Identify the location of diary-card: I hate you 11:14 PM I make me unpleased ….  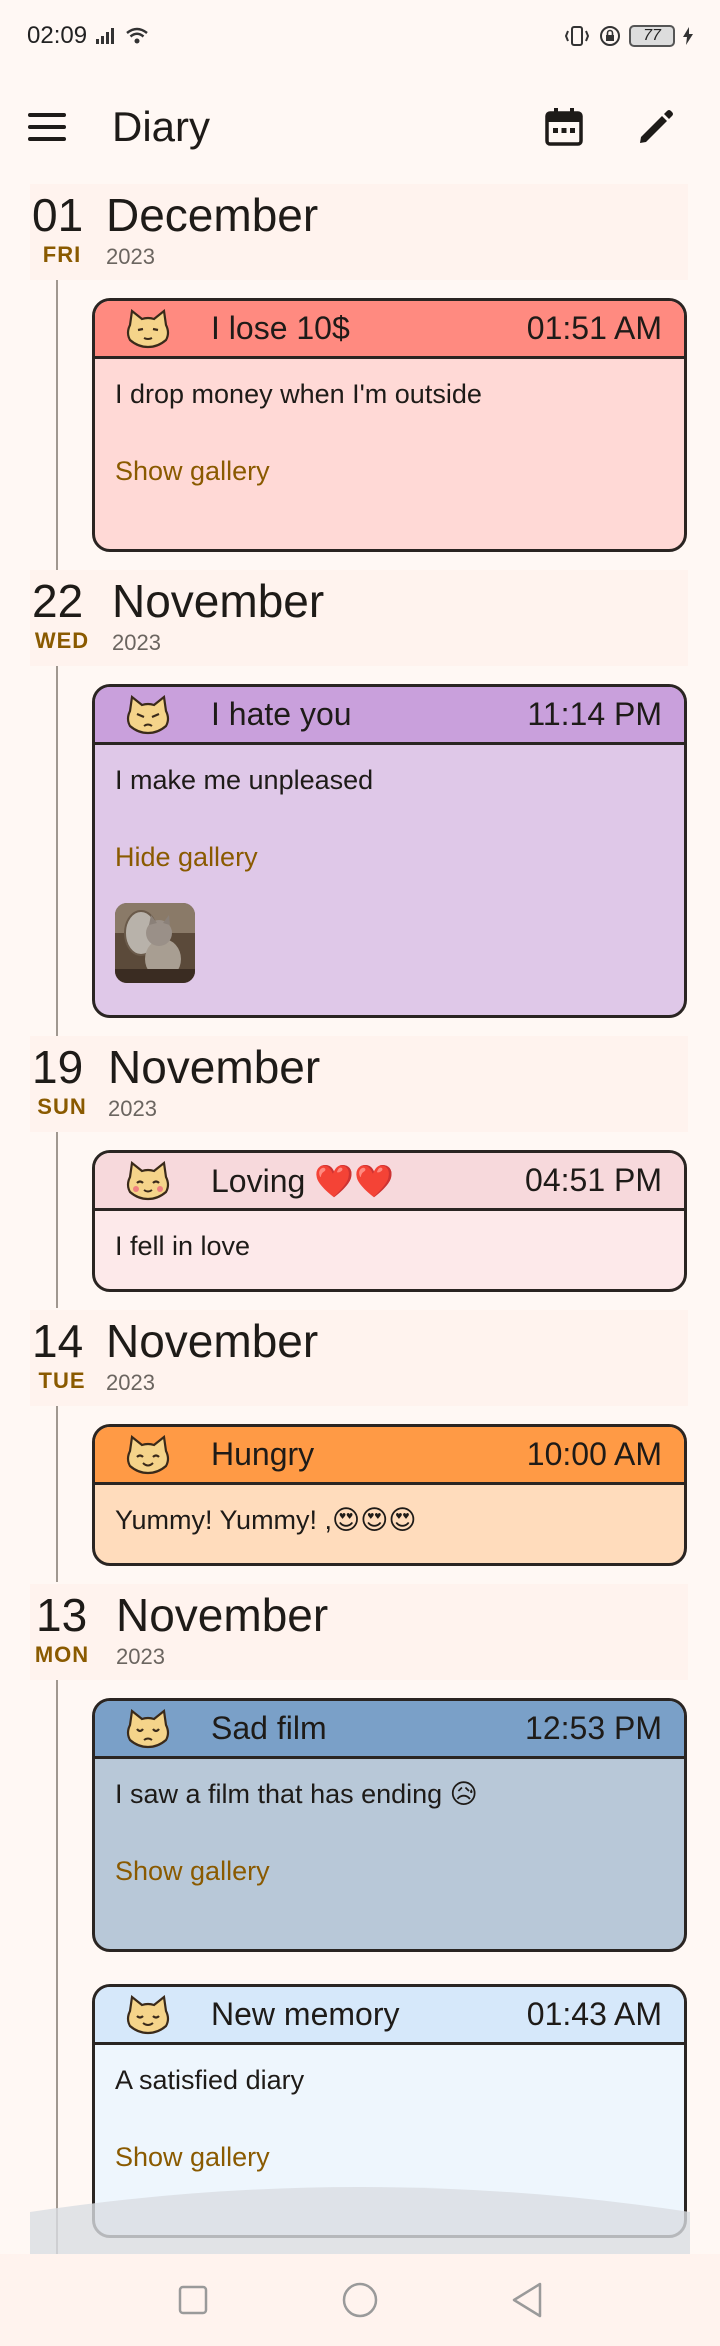
(389, 851).